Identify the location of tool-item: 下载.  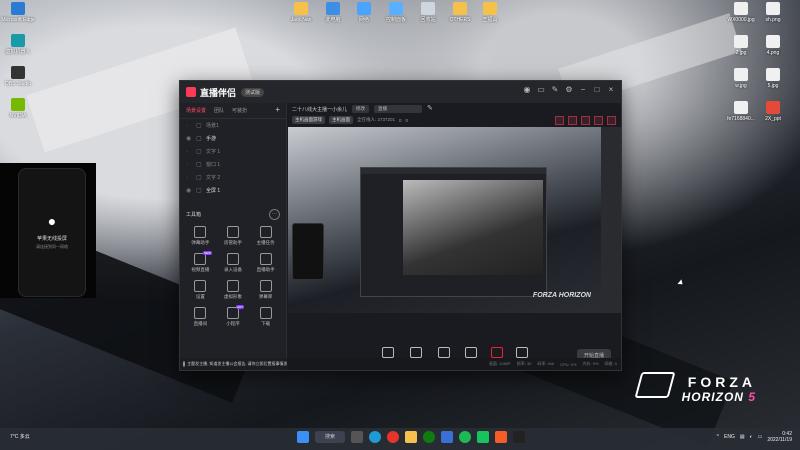
(265, 317).